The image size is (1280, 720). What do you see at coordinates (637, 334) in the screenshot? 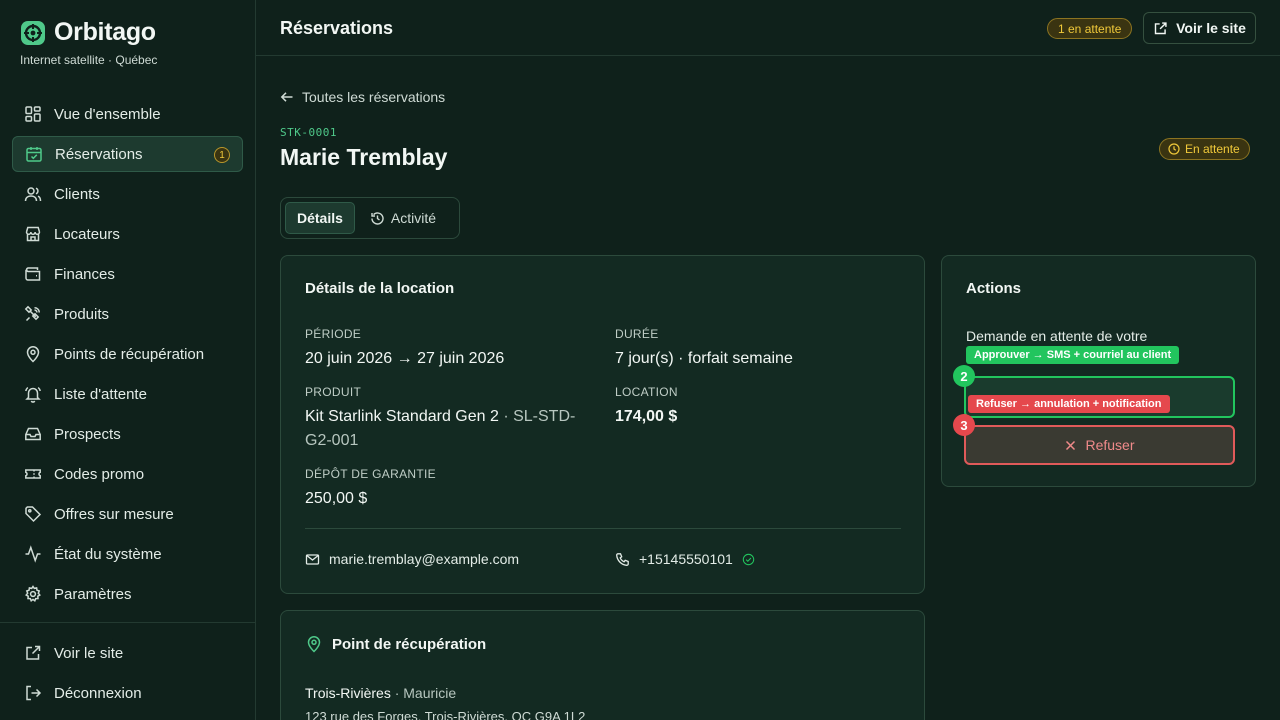
I see `duration-label: DURÉE` at bounding box center [637, 334].